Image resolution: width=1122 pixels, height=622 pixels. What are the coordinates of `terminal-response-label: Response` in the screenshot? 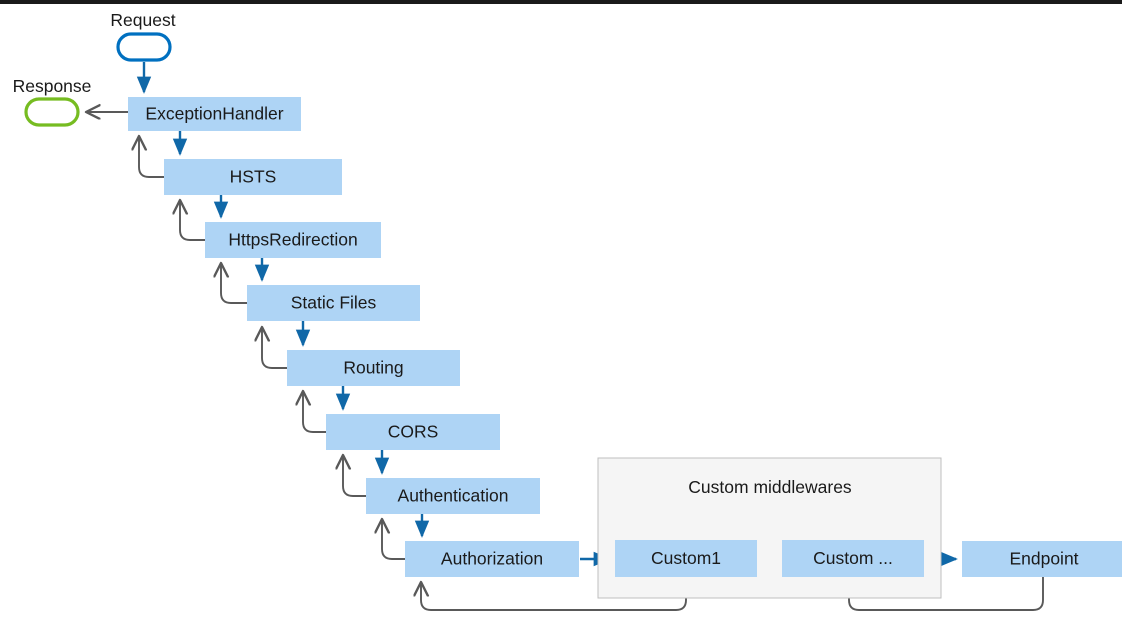 It's located at (52, 86).